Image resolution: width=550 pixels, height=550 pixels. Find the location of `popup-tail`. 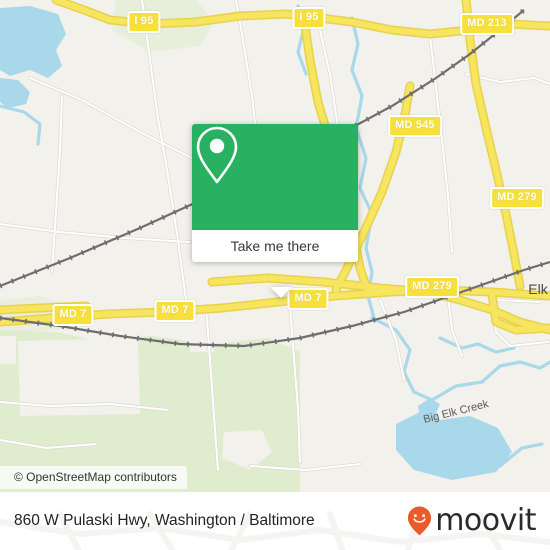

popup-tail is located at coordinates (281, 292).